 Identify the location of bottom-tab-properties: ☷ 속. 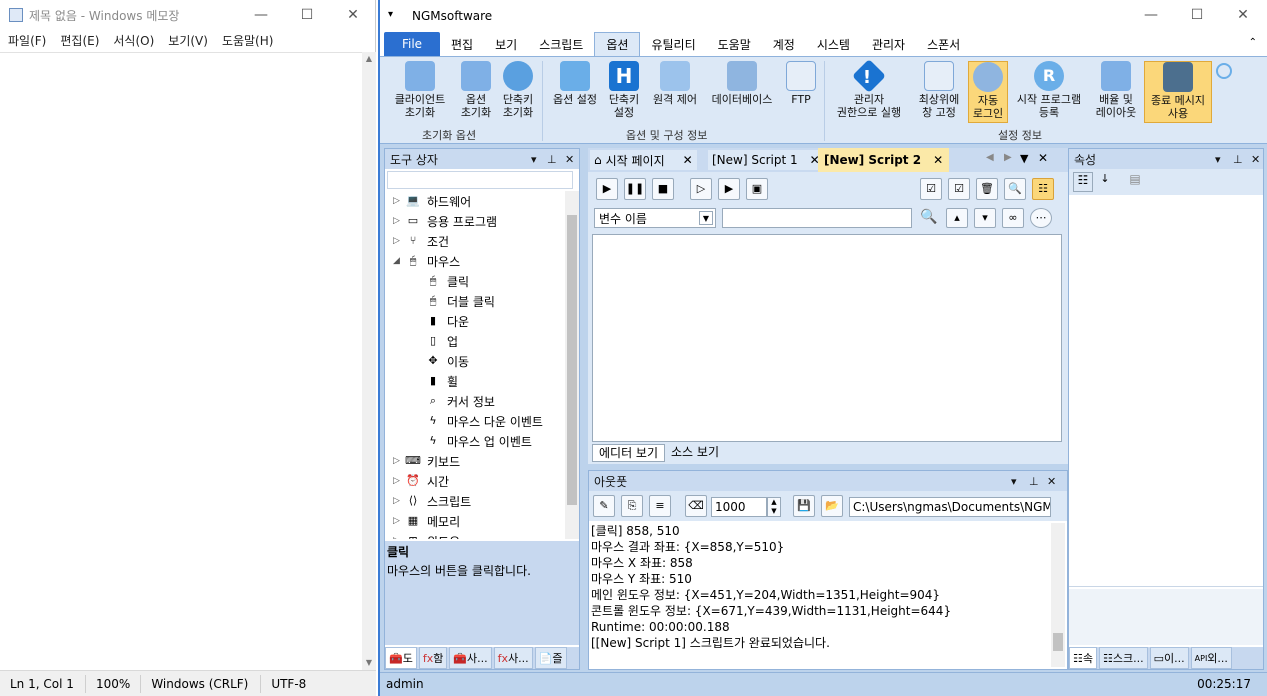
(1083, 658).